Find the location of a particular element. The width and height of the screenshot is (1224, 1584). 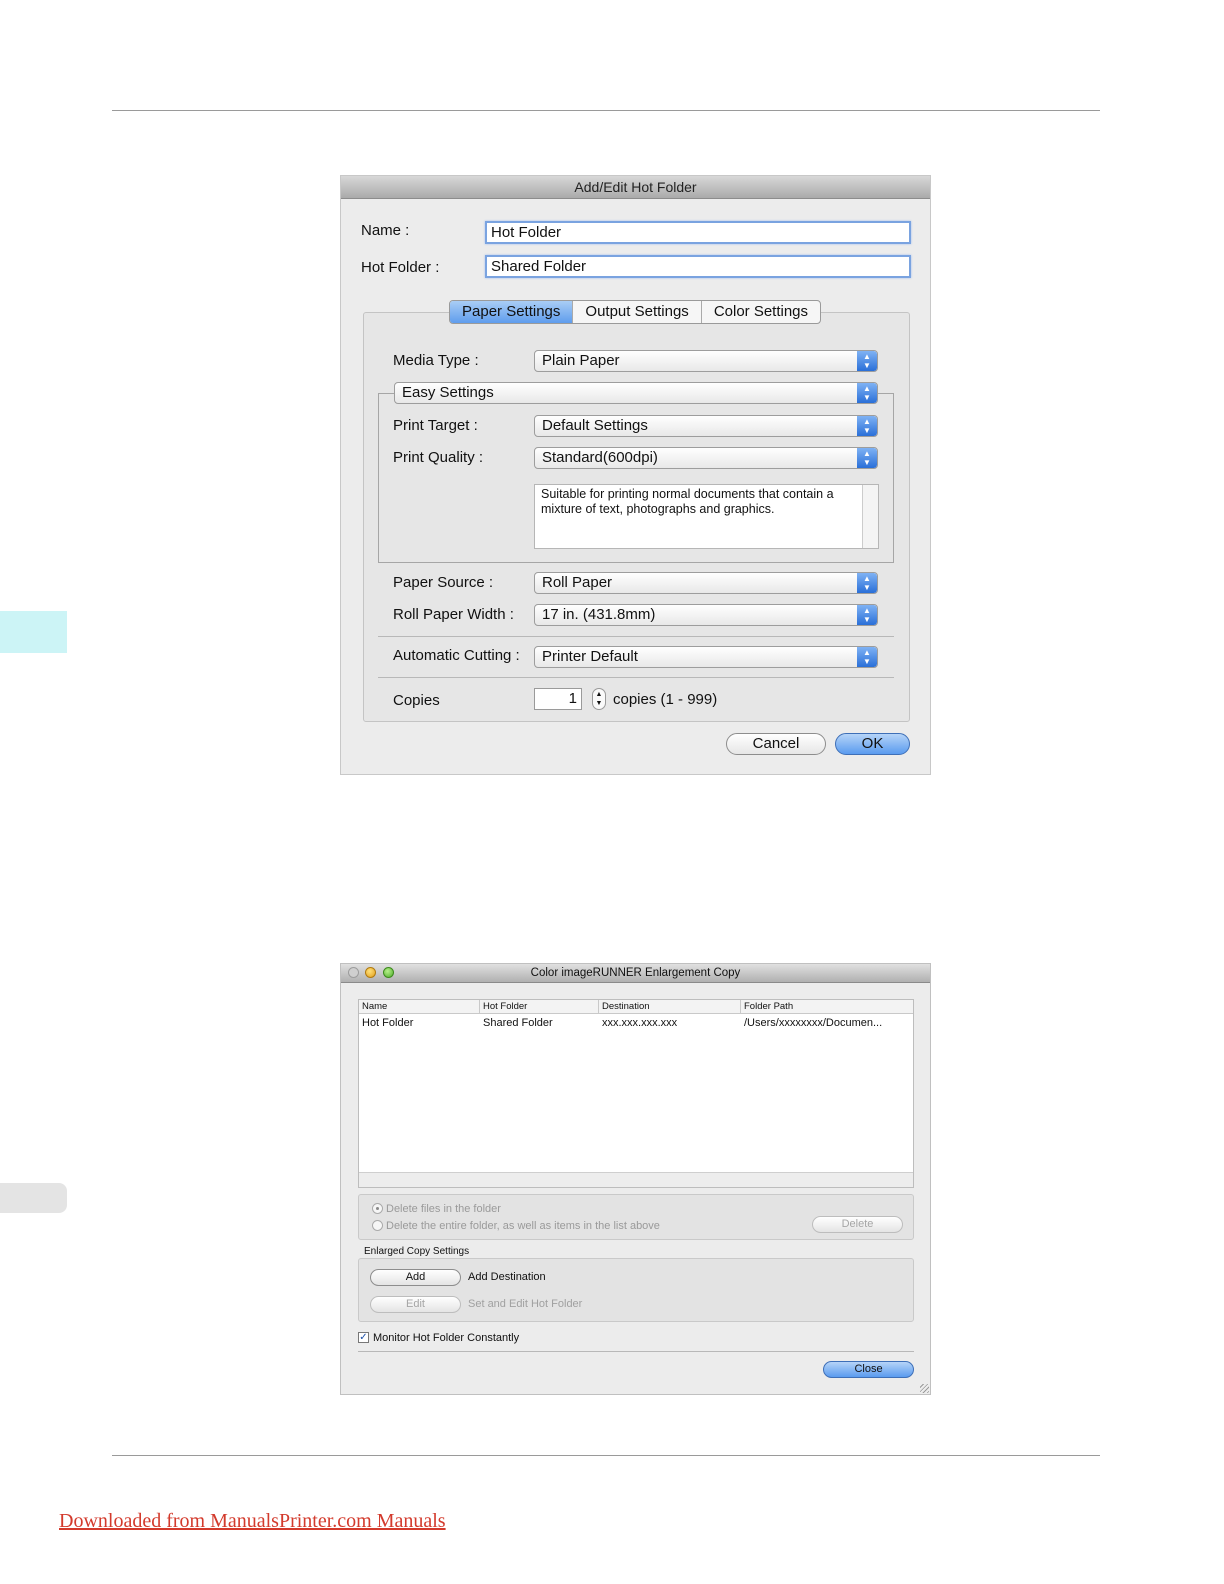

footer-rule is located at coordinates (606, 1455).